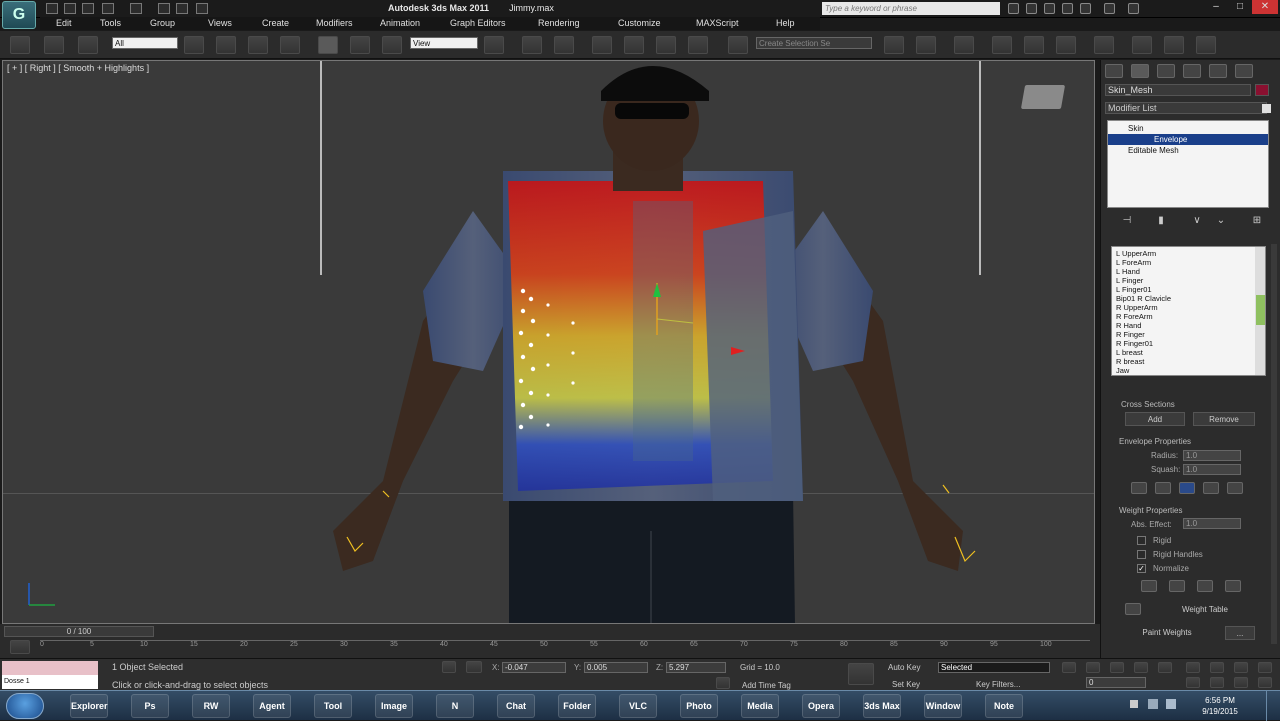 This screenshot has height=721, width=1280. Describe the element at coordinates (1127, 222) in the screenshot. I see `pin-stack-icon: ⊣` at that location.